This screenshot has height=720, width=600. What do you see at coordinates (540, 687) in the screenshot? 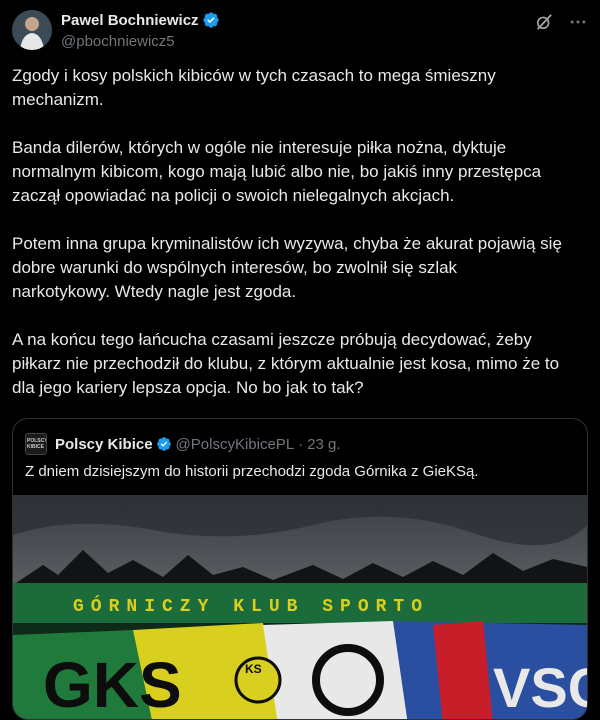
I see `flag-text-vsc: VSC` at bounding box center [540, 687].